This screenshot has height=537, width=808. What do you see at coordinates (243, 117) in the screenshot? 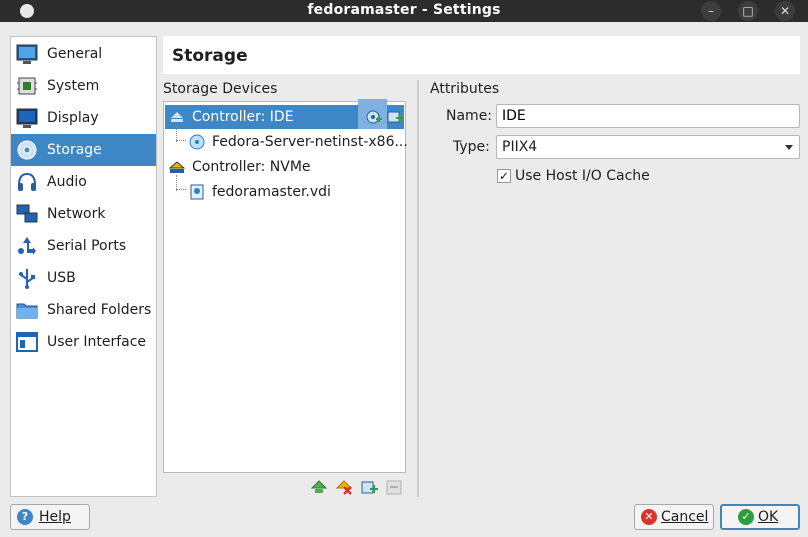
I see `tree-item-label: Controller: IDE` at bounding box center [243, 117].